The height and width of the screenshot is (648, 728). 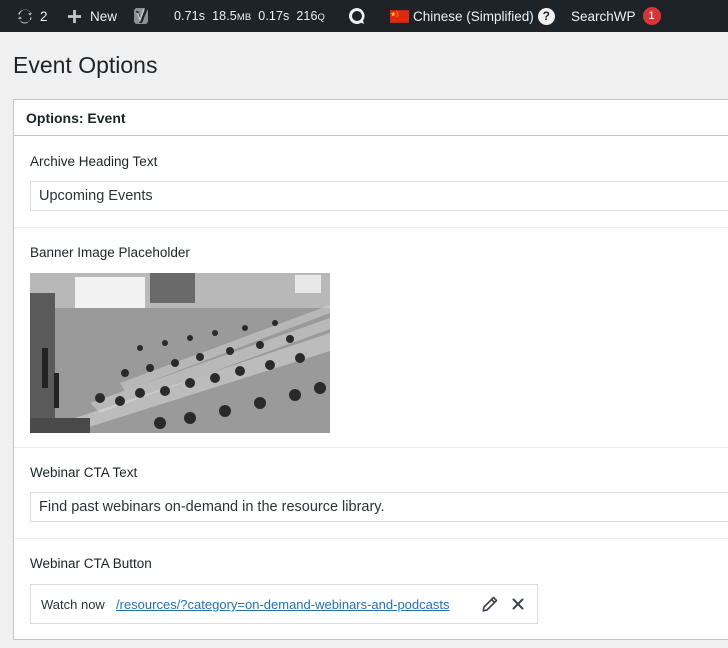 I want to click on archive-heading-label: Archive Heading Text, so click(x=94, y=161).